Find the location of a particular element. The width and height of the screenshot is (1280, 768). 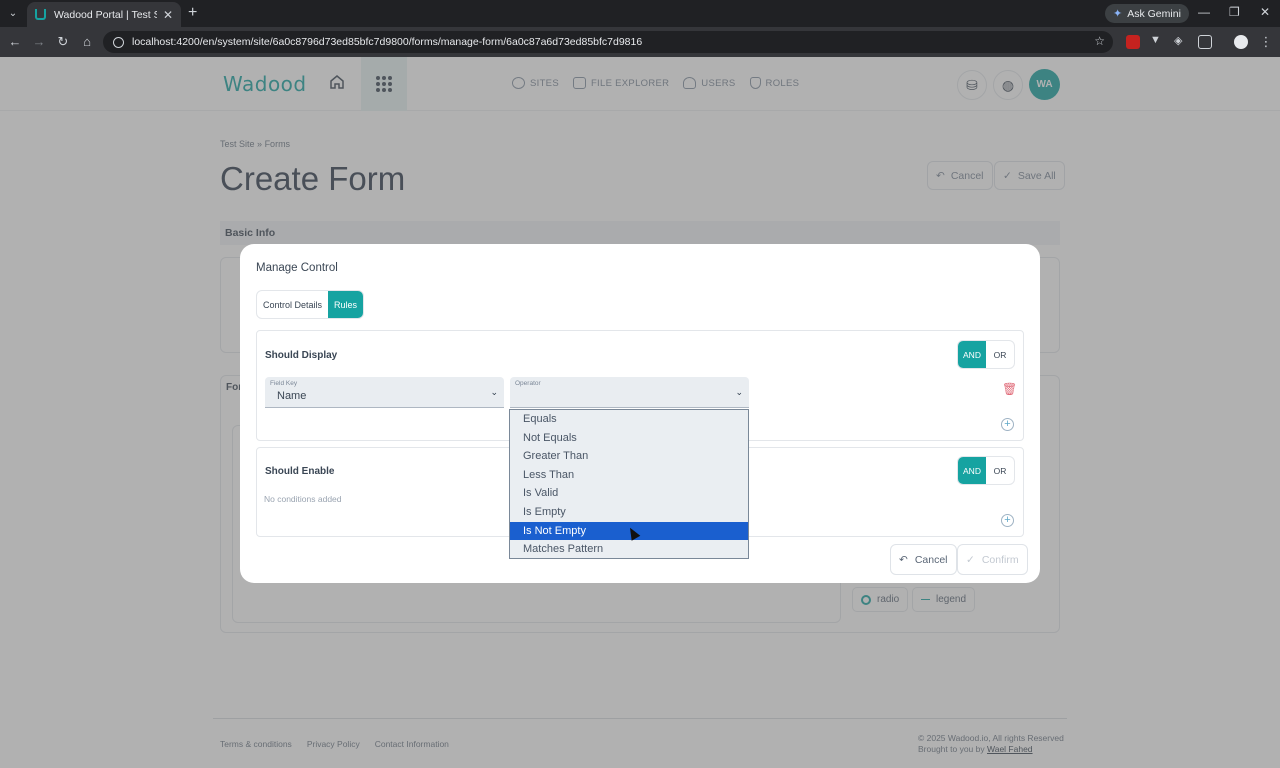

option-not-equals: Not Equals is located at coordinates (629, 438).